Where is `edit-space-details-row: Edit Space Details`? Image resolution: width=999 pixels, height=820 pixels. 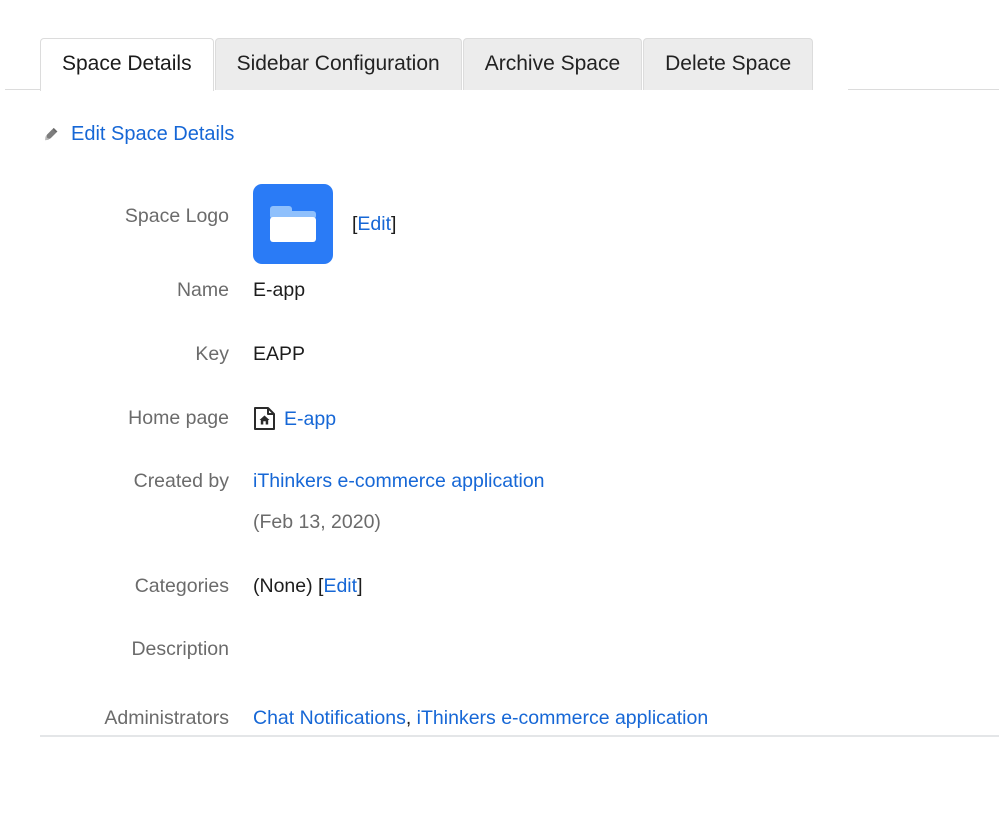
edit-space-details-row: Edit Space Details is located at coordinates (519, 134).